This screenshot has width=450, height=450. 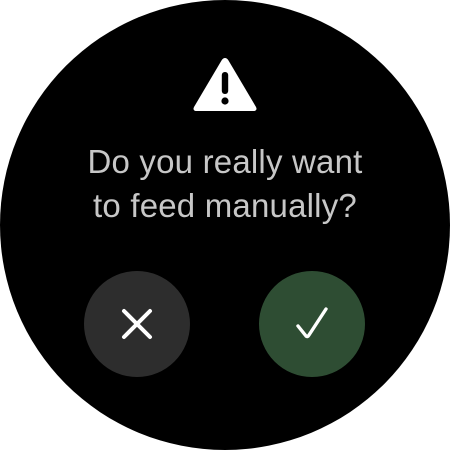 I want to click on warning-icon, so click(x=225, y=84).